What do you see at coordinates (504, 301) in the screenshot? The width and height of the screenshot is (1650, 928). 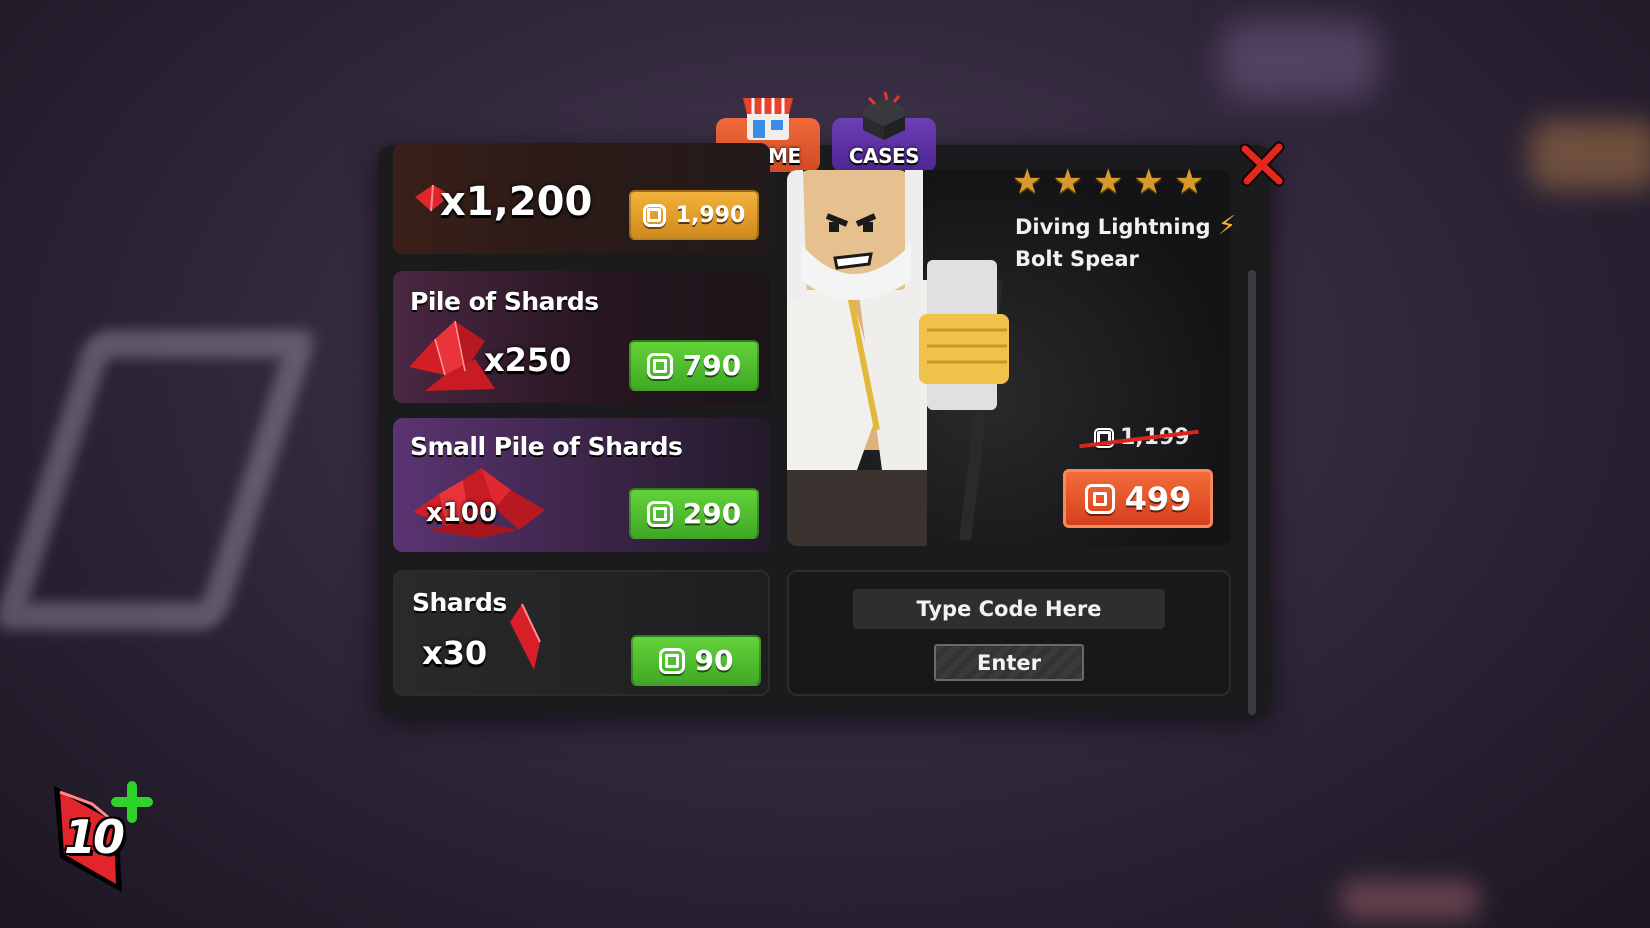 I see `bundle-title: Pile of Shards` at bounding box center [504, 301].